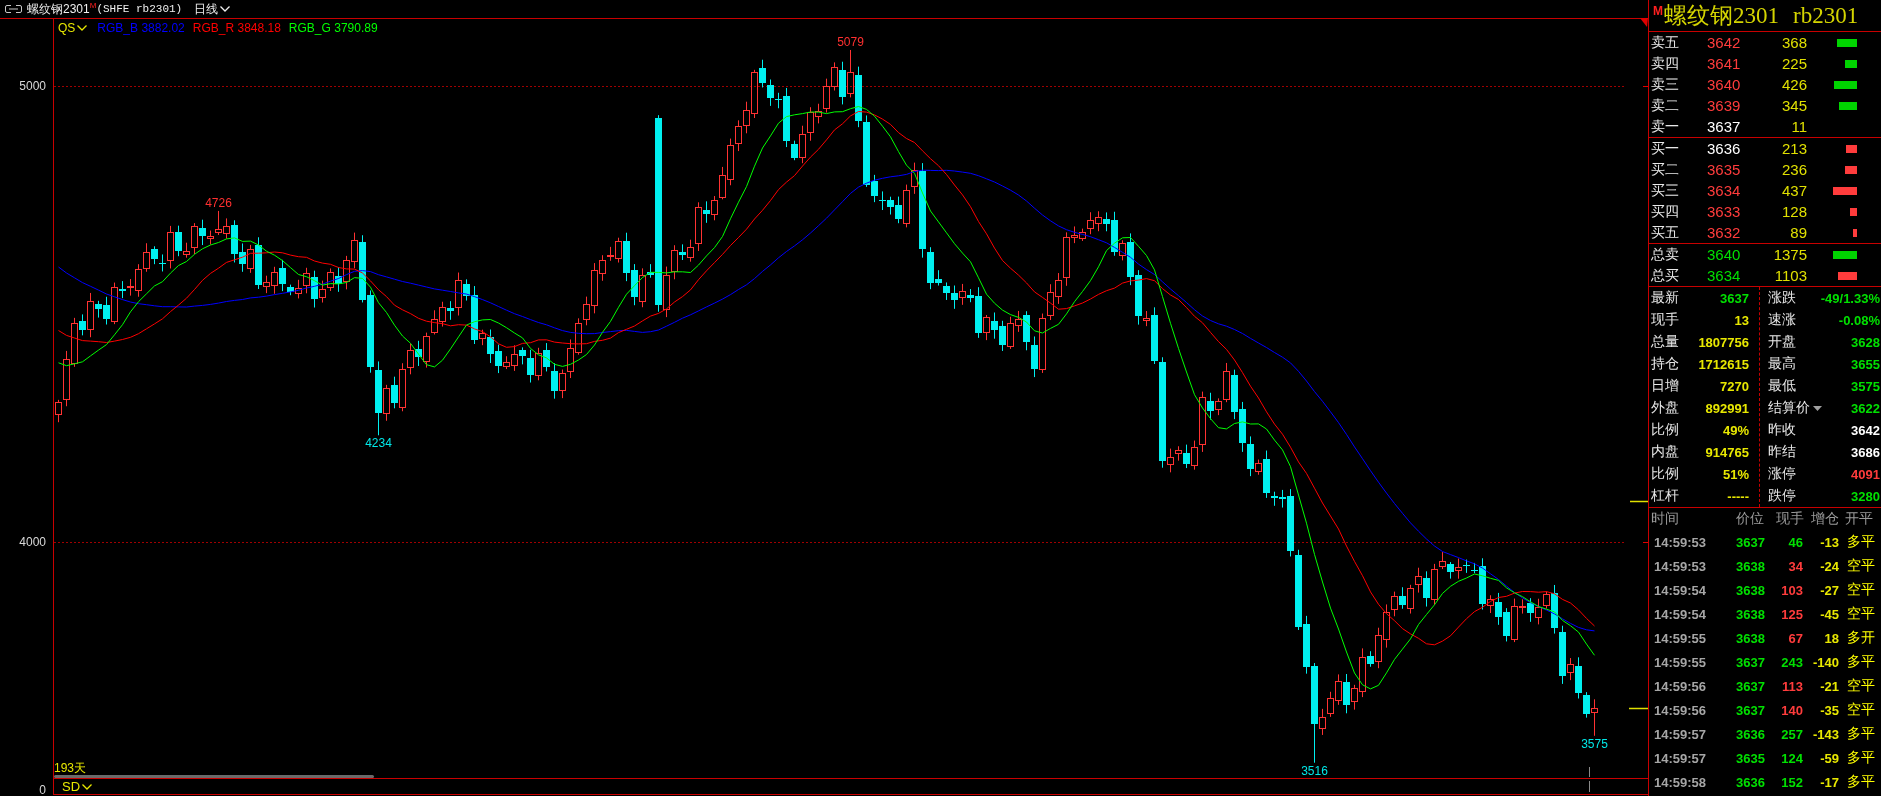 The width and height of the screenshot is (1881, 796). What do you see at coordinates (212, 9) in the screenshot?
I see `period-selector: 日线` at bounding box center [212, 9].